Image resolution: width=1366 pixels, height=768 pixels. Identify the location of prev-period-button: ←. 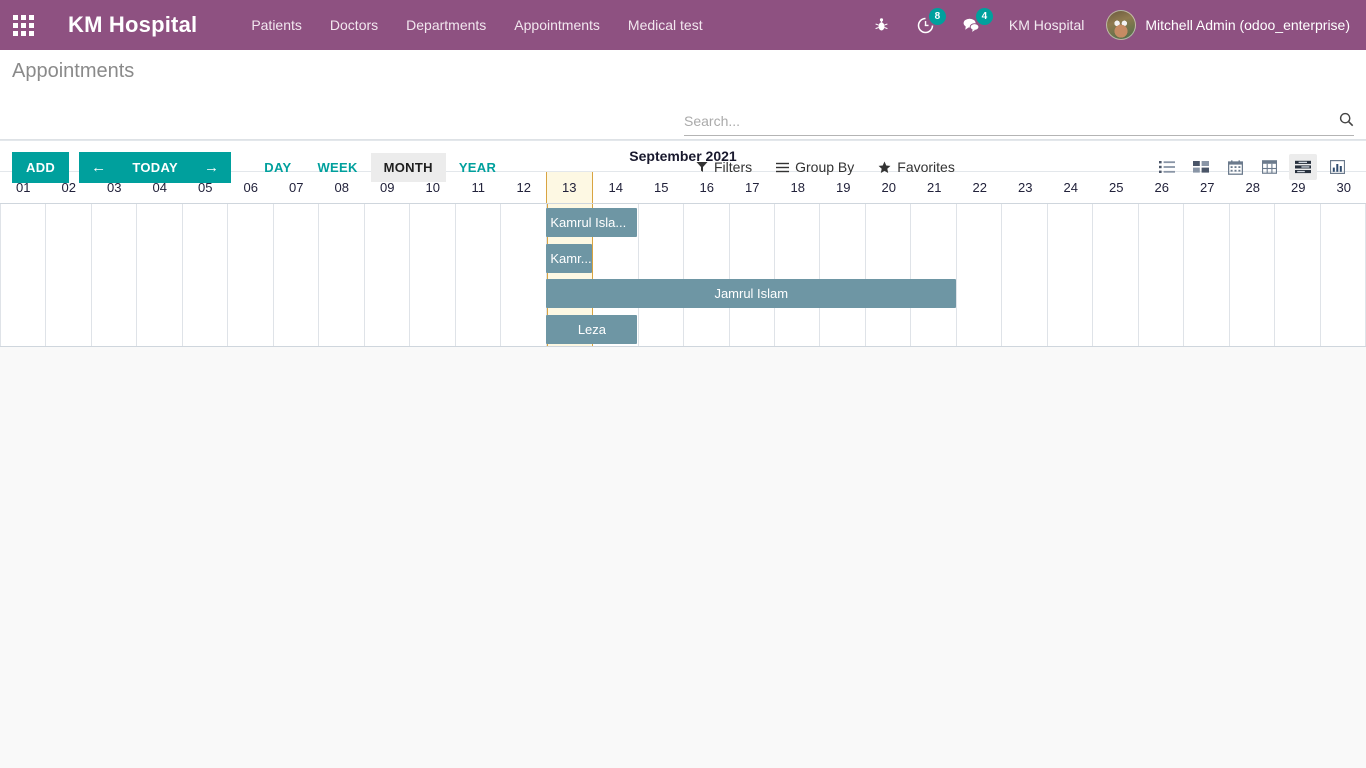
(99, 167).